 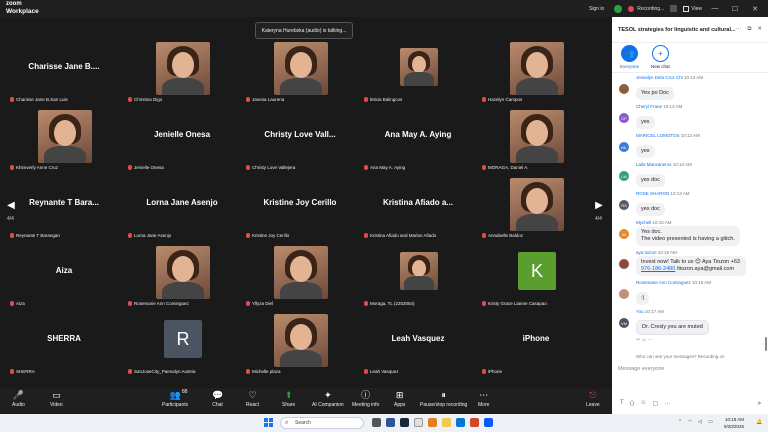 What do you see at coordinates (658, 135) in the screenshot?
I see `sender-name: MARICEL LOMOTOS` at bounding box center [658, 135].